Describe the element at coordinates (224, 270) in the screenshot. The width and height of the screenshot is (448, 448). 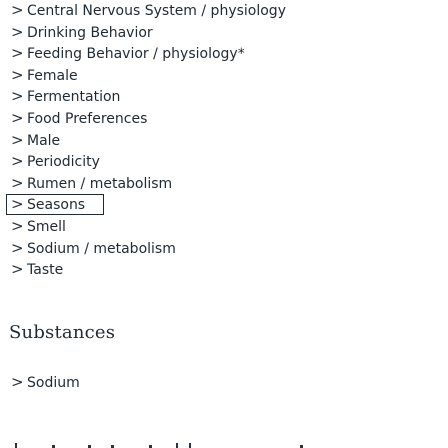
I see `mesh-term-item: > Taste` at that location.